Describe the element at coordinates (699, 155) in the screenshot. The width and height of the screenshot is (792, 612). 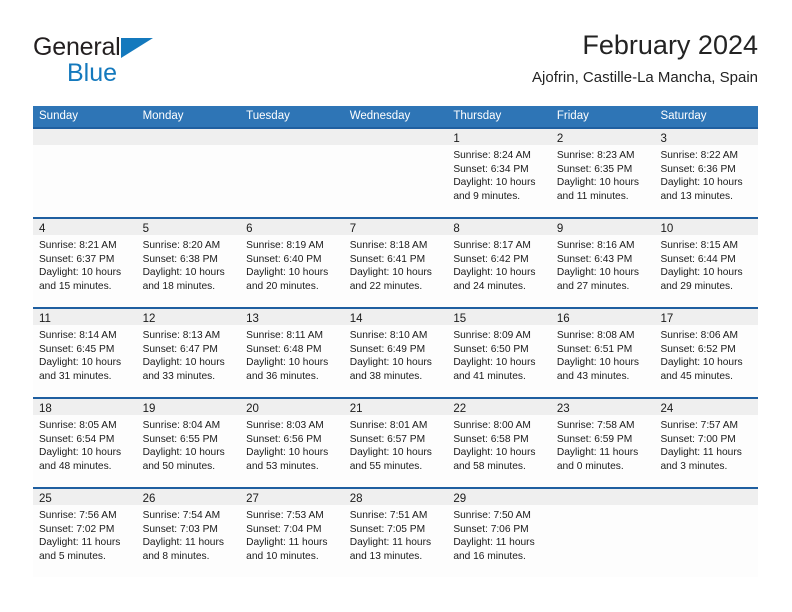
I see `sunrise-text: Sunrise: 8:22 AM` at that location.